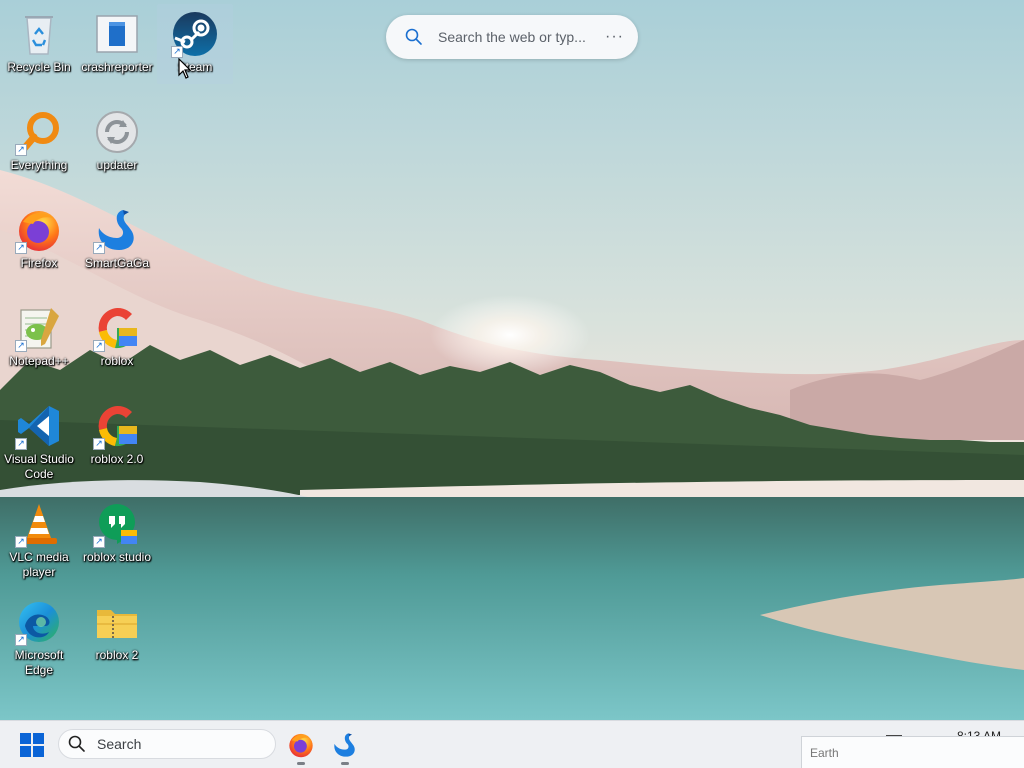 This screenshot has width=1024, height=768. I want to click on earth-notification-popup: Earth, so click(912, 752).